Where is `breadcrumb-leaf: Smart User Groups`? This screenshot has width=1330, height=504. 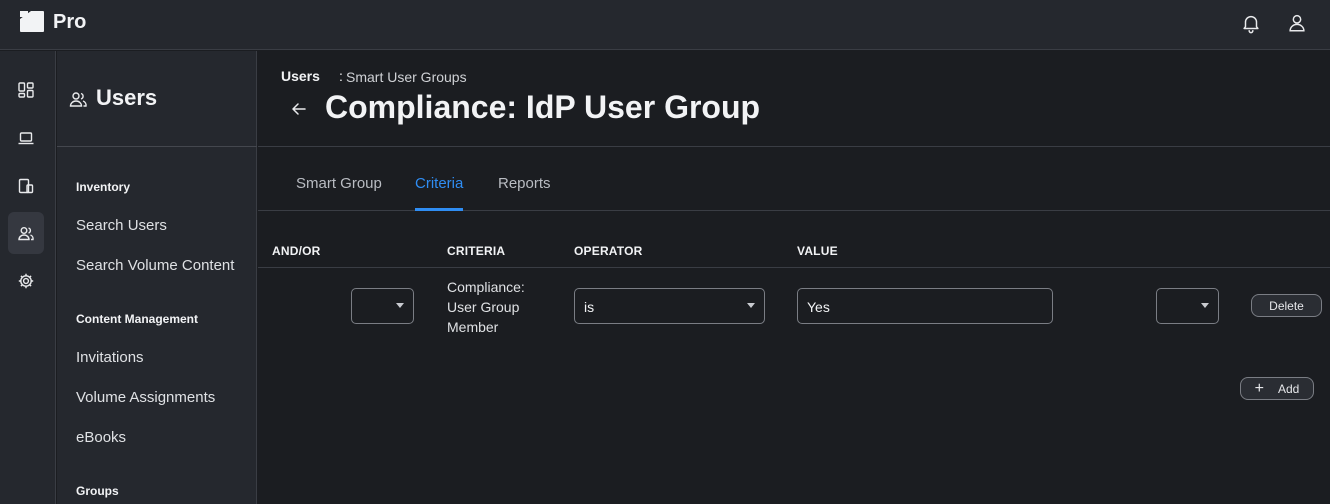 breadcrumb-leaf: Smart User Groups is located at coordinates (406, 77).